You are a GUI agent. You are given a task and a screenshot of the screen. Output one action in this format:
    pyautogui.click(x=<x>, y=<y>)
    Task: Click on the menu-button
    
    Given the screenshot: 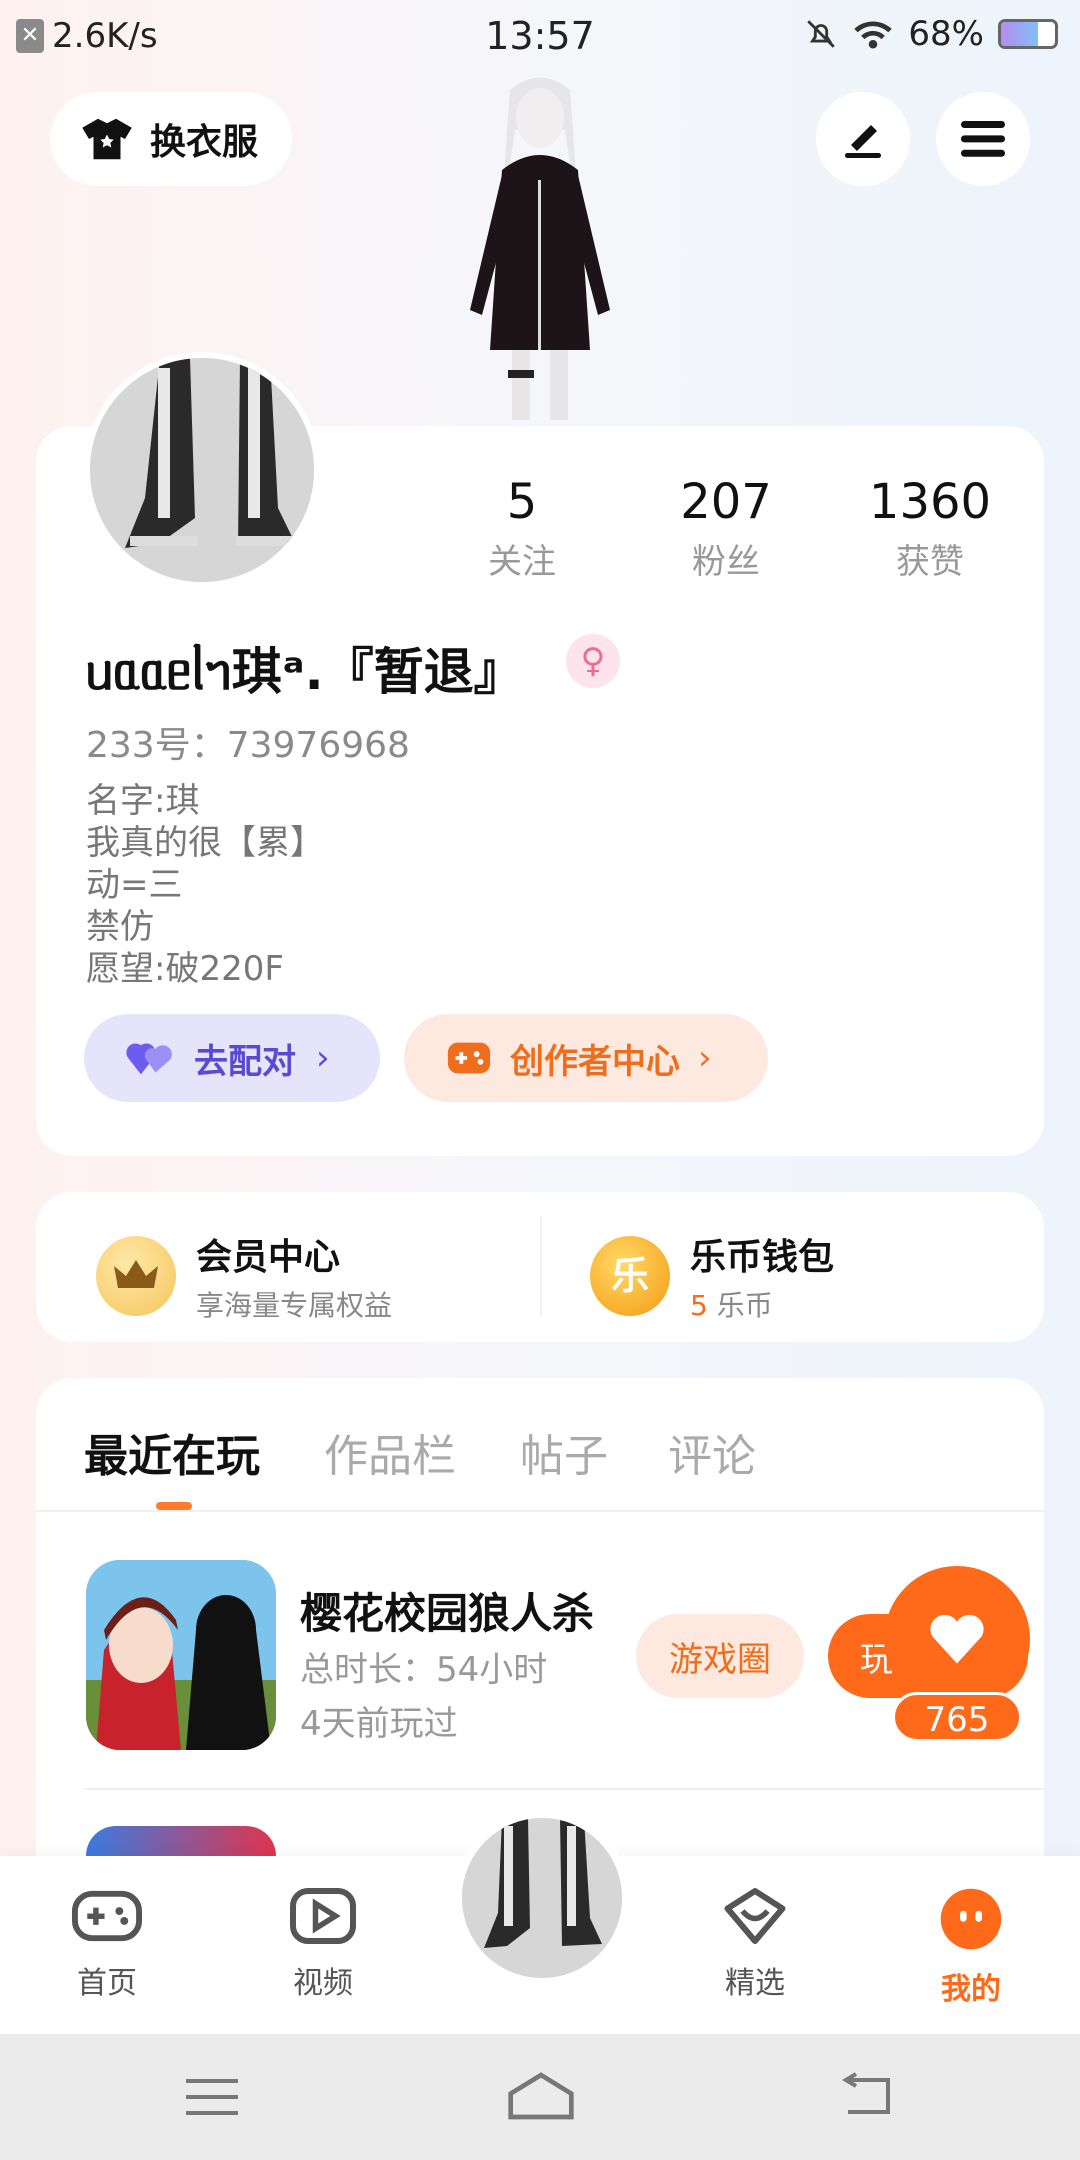 What is the action you would take?
    pyautogui.click(x=983, y=139)
    